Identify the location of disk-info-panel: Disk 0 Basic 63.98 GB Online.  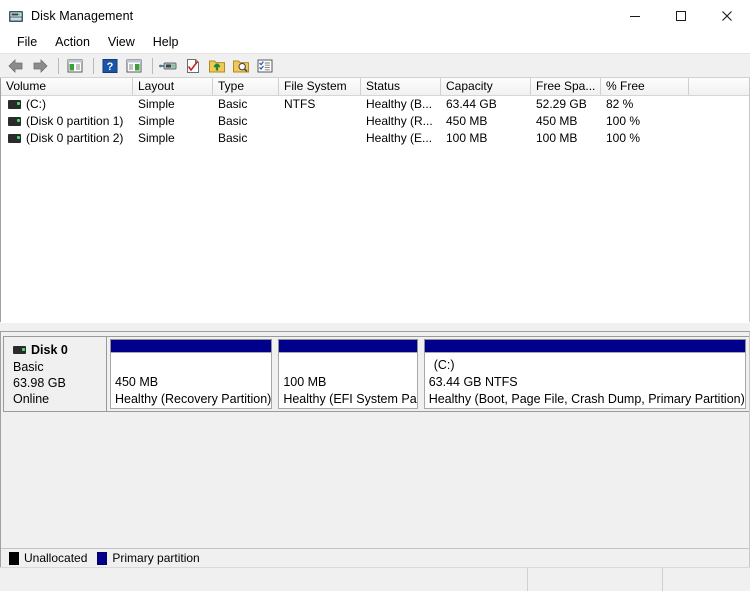
(55, 374).